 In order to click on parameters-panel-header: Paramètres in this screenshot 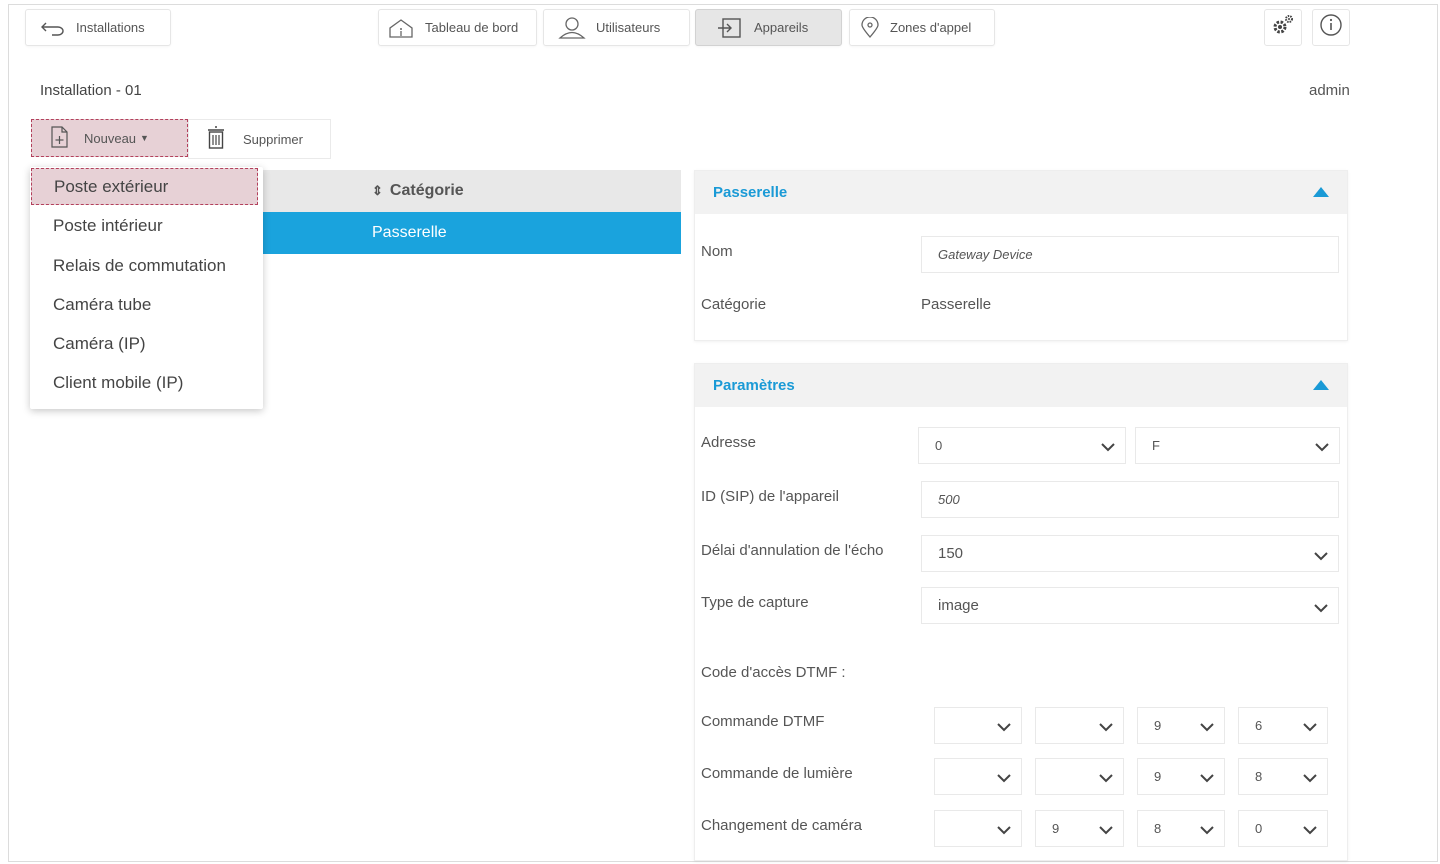, I will do `click(1021, 385)`.